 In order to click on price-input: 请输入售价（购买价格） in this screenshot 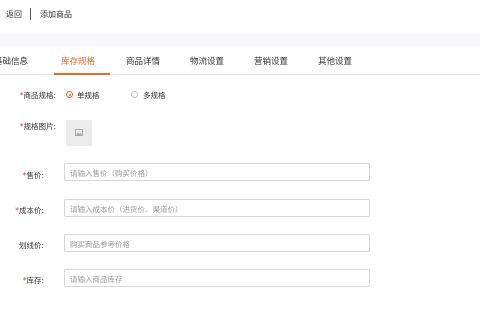, I will do `click(217, 172)`.